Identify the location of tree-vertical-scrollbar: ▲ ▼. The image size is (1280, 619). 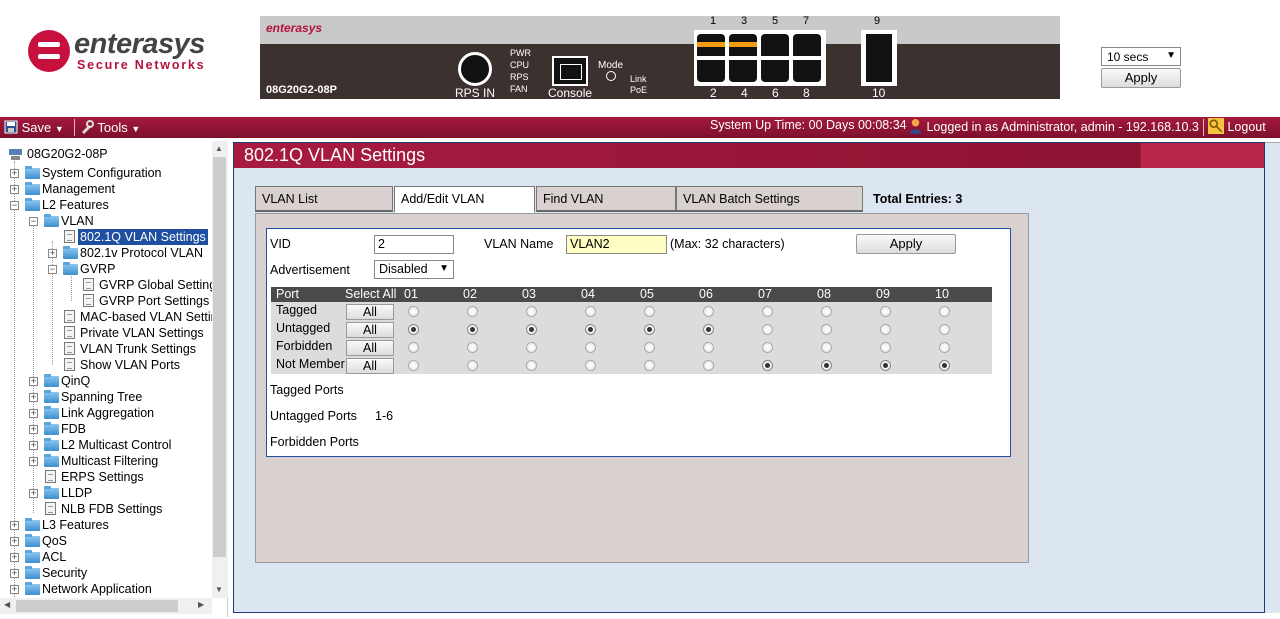
(220, 369).